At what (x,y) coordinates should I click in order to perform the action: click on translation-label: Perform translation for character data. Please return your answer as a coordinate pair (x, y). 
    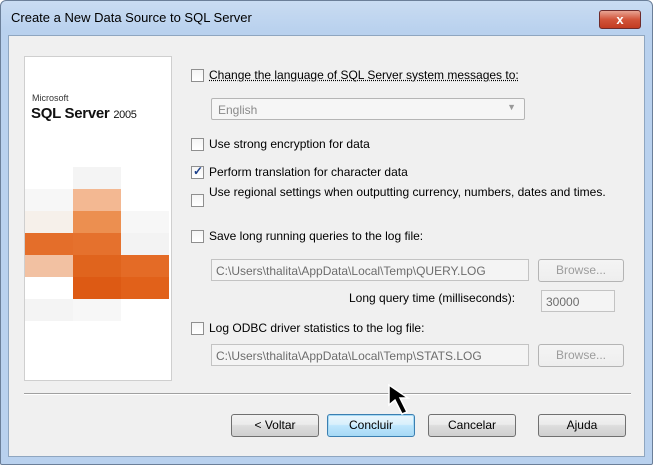
    Looking at the image, I should click on (308, 172).